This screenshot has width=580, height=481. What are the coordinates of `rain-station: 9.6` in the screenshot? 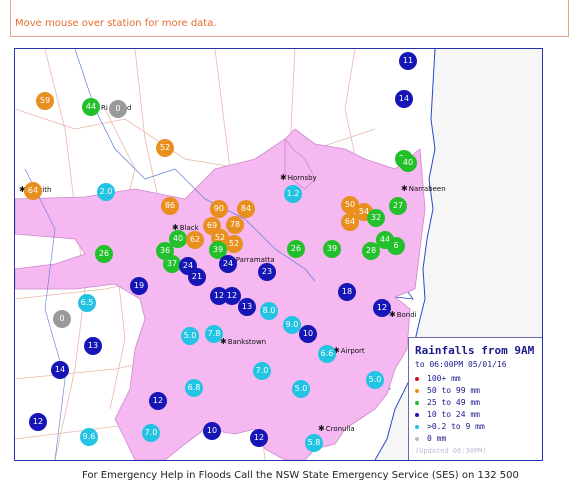 It's located at (89, 437).